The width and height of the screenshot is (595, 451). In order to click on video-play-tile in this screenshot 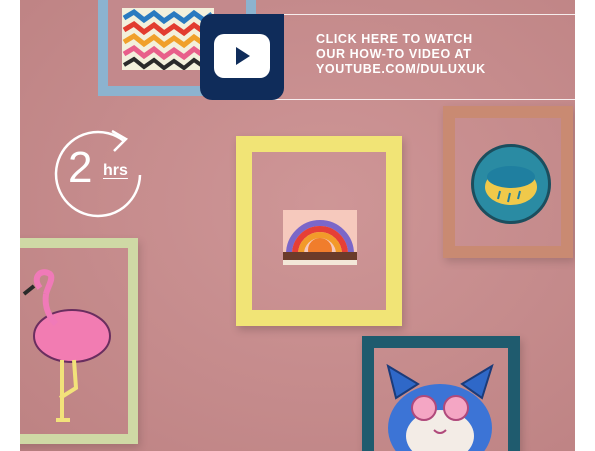, I will do `click(242, 57)`.